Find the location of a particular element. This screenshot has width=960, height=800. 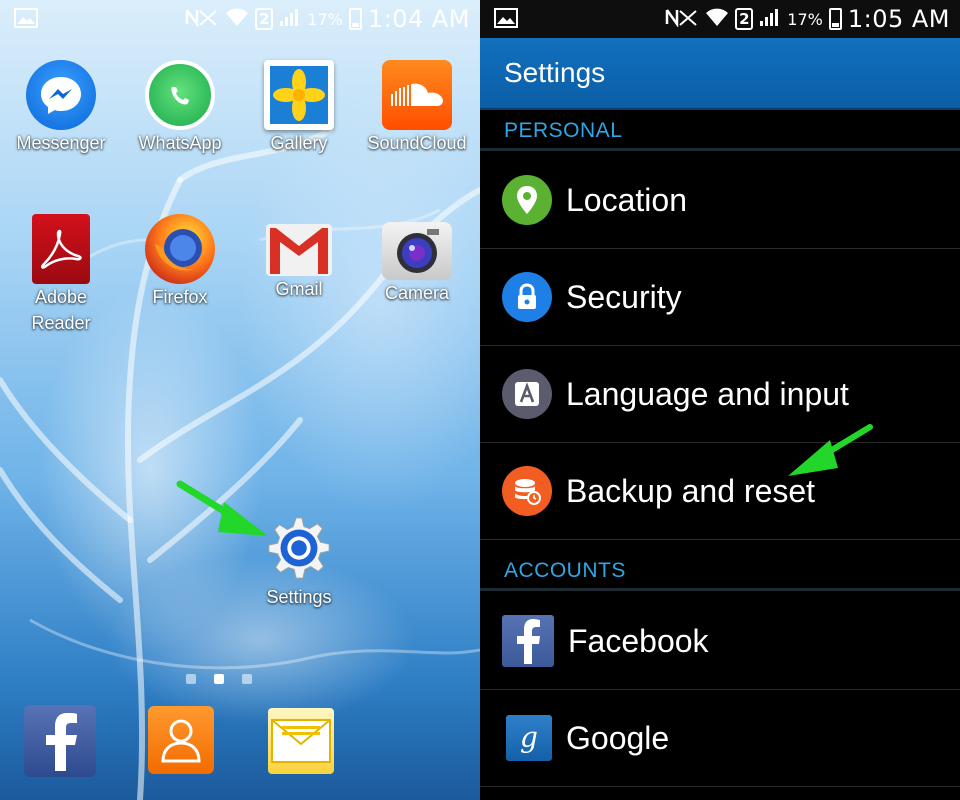

app-label: Firefox is located at coordinates (180, 297).